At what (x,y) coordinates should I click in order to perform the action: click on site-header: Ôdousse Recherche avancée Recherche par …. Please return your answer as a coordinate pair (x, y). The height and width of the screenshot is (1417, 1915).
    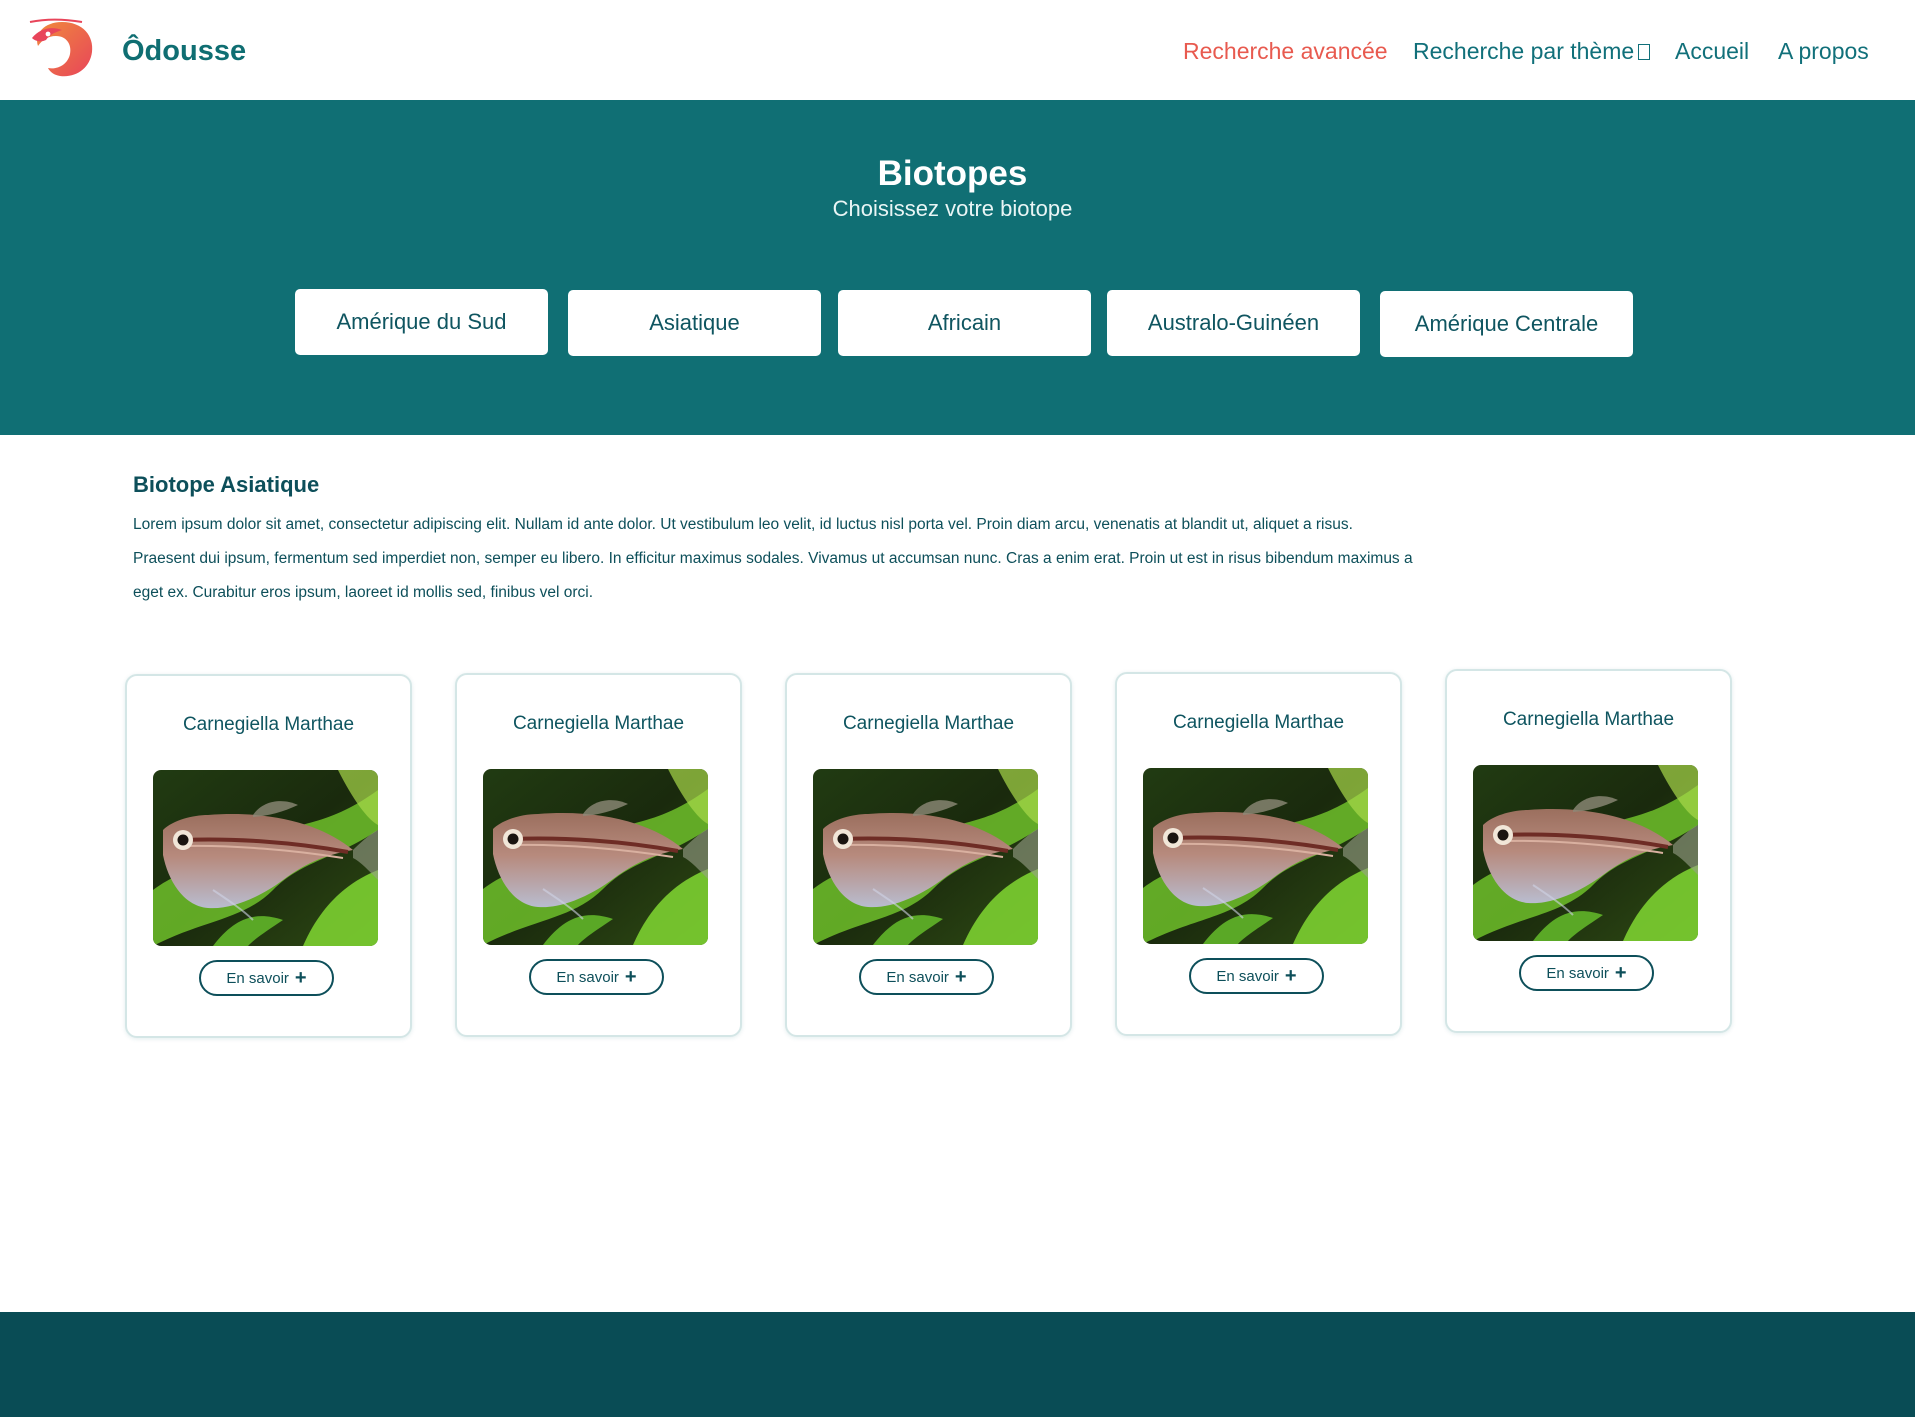
    Looking at the image, I should click on (957, 50).